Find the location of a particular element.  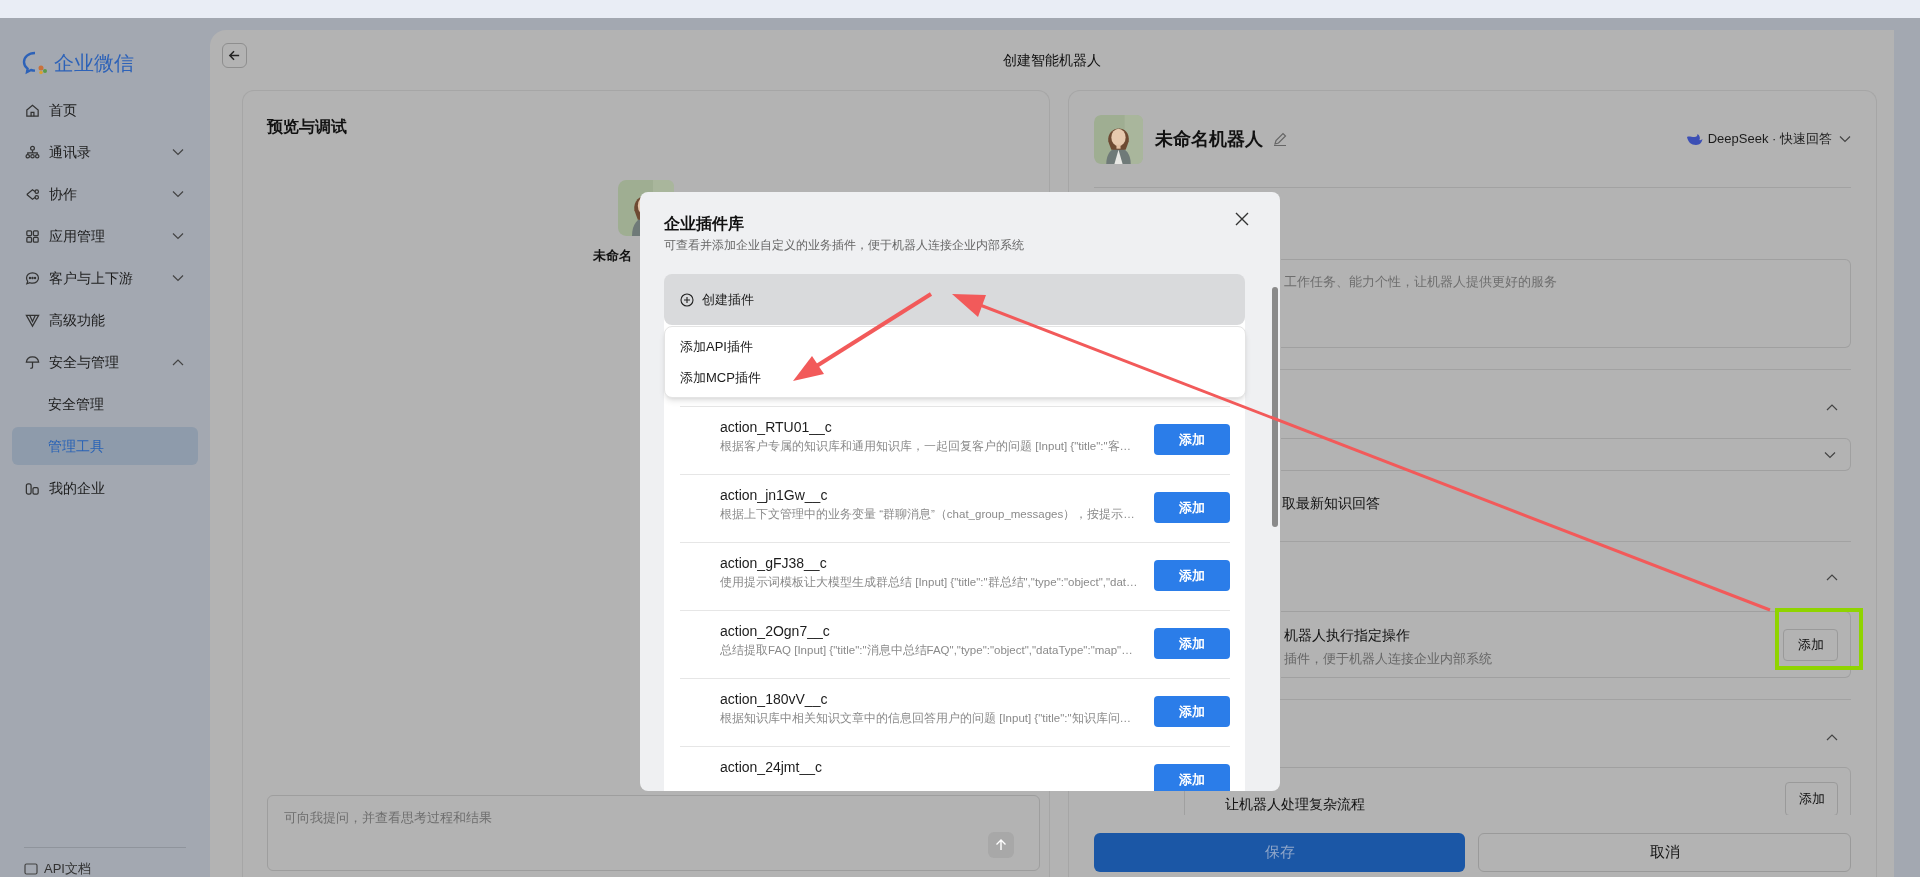

logo-text: 企业微信 is located at coordinates (94, 63).